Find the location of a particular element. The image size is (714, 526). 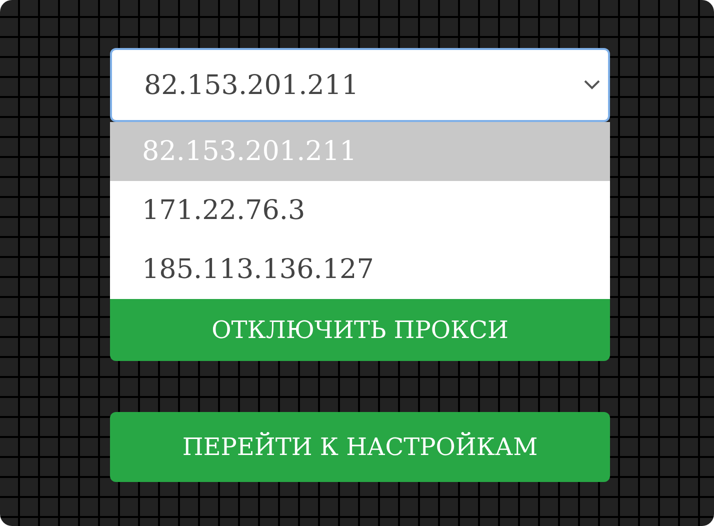

proxy-select: 82.153.201.211 is located at coordinates (360, 85).